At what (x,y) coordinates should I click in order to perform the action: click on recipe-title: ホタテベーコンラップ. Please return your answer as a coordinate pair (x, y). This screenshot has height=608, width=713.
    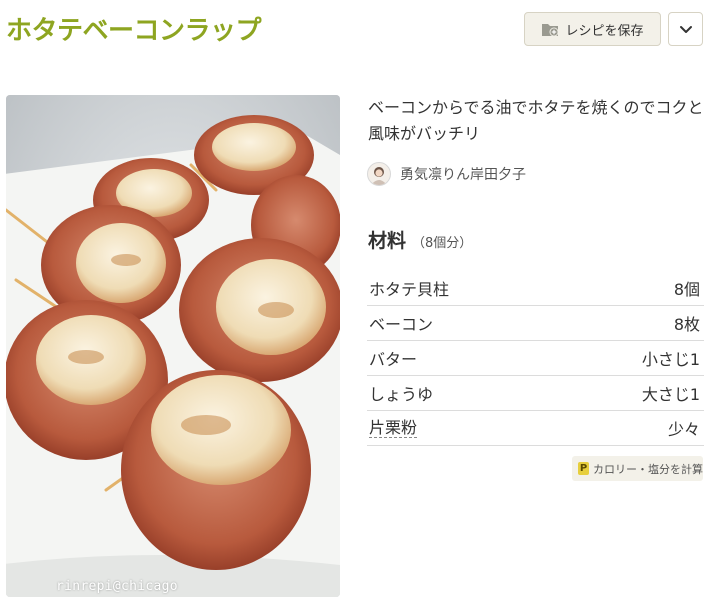
    Looking at the image, I should click on (134, 31).